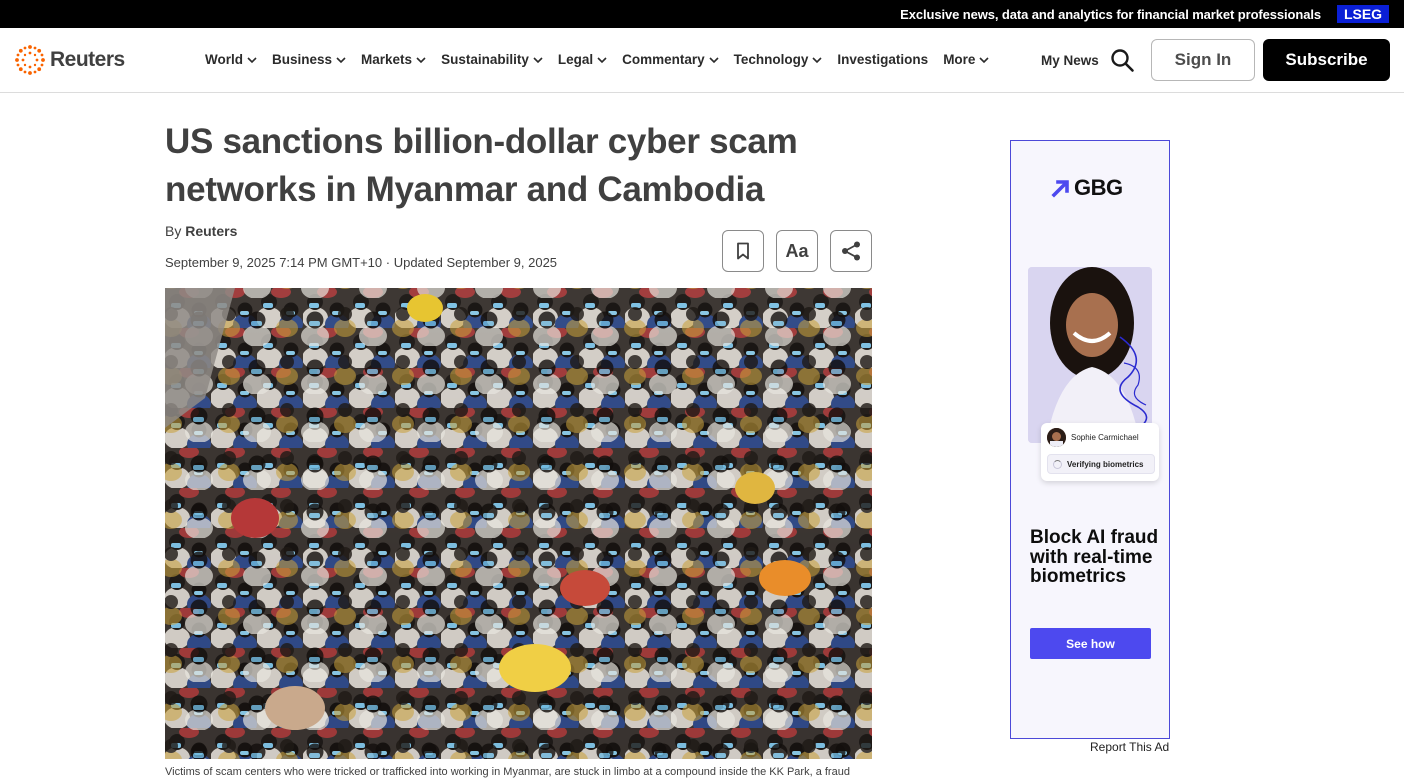 The height and width of the screenshot is (780, 1404). What do you see at coordinates (211, 231) in the screenshot?
I see `author-link: Reuters` at bounding box center [211, 231].